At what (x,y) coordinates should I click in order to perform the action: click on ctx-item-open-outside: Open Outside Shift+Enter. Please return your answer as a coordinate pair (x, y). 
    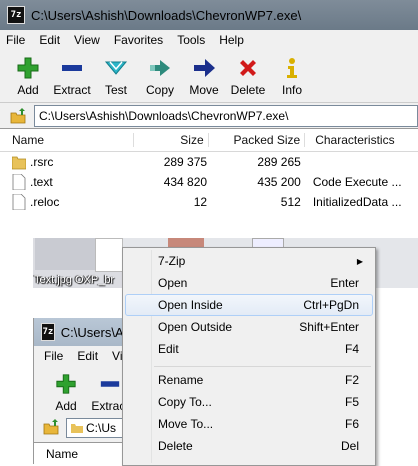
    Looking at the image, I should click on (249, 327).